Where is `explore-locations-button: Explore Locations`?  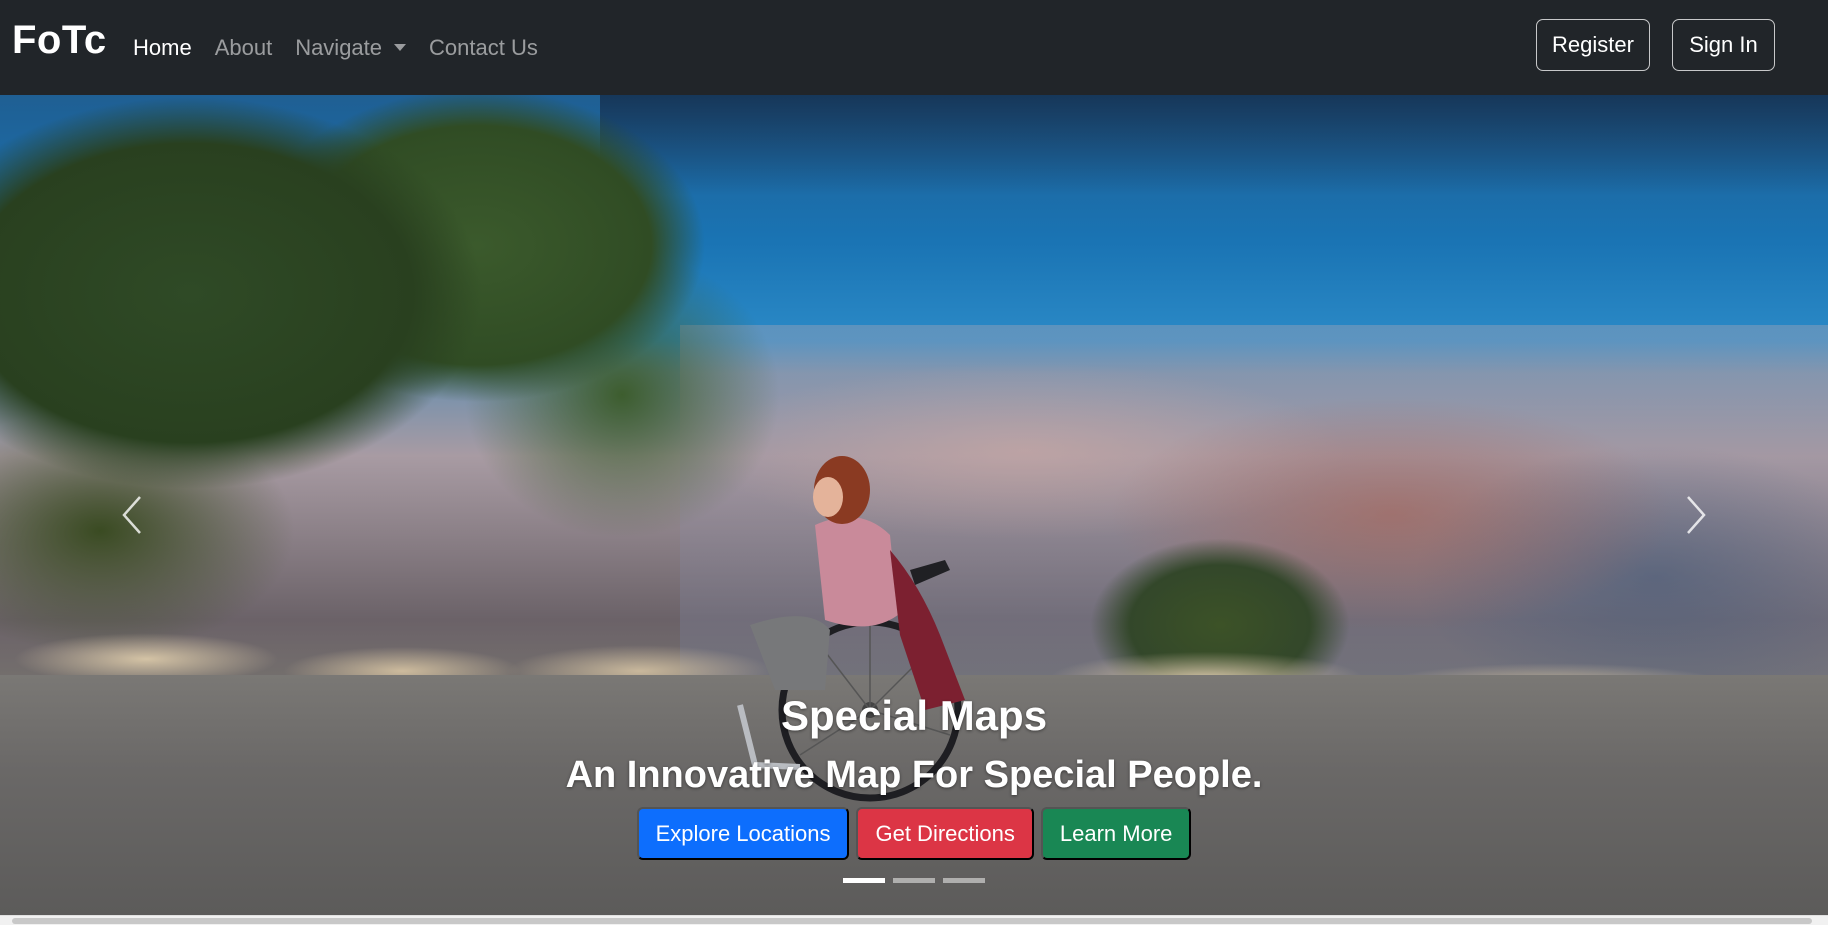
explore-locations-button: Explore Locations is located at coordinates (743, 833).